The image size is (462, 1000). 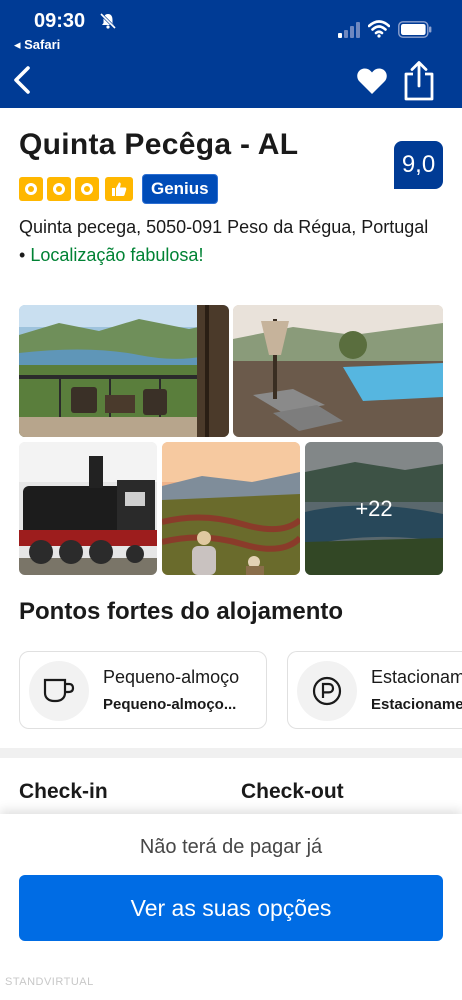 What do you see at coordinates (349, 30) in the screenshot?
I see `cellular-signal-icon` at bounding box center [349, 30].